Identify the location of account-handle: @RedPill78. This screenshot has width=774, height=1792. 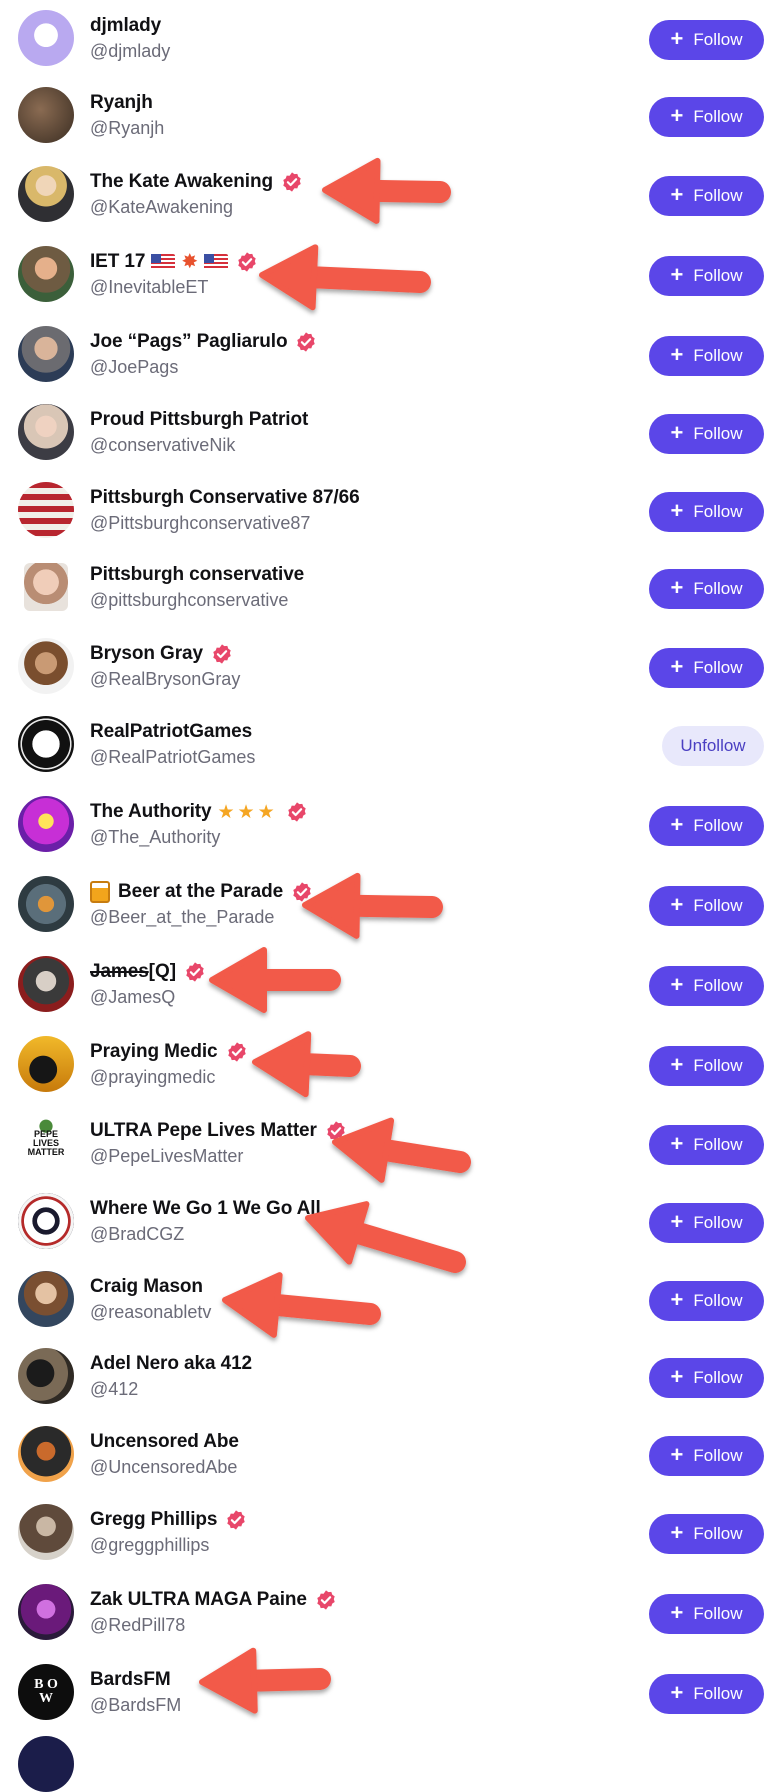
(138, 1625).